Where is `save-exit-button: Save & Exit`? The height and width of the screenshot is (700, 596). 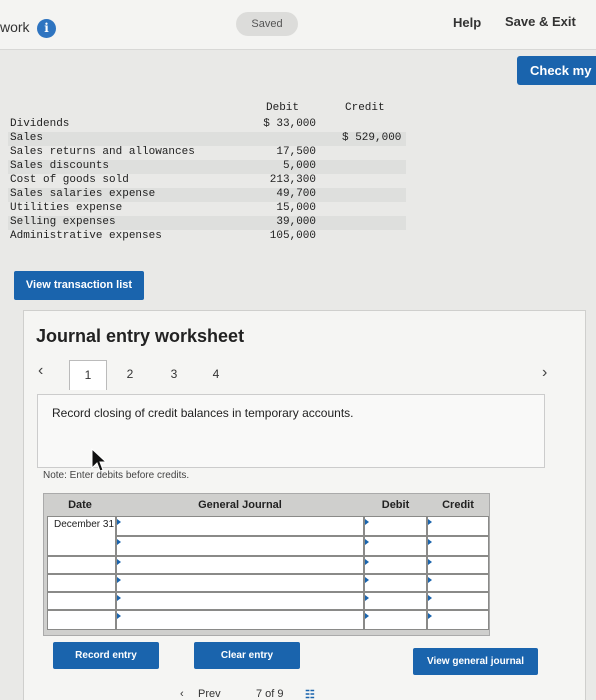
save-exit-button: Save & Exit is located at coordinates (540, 21).